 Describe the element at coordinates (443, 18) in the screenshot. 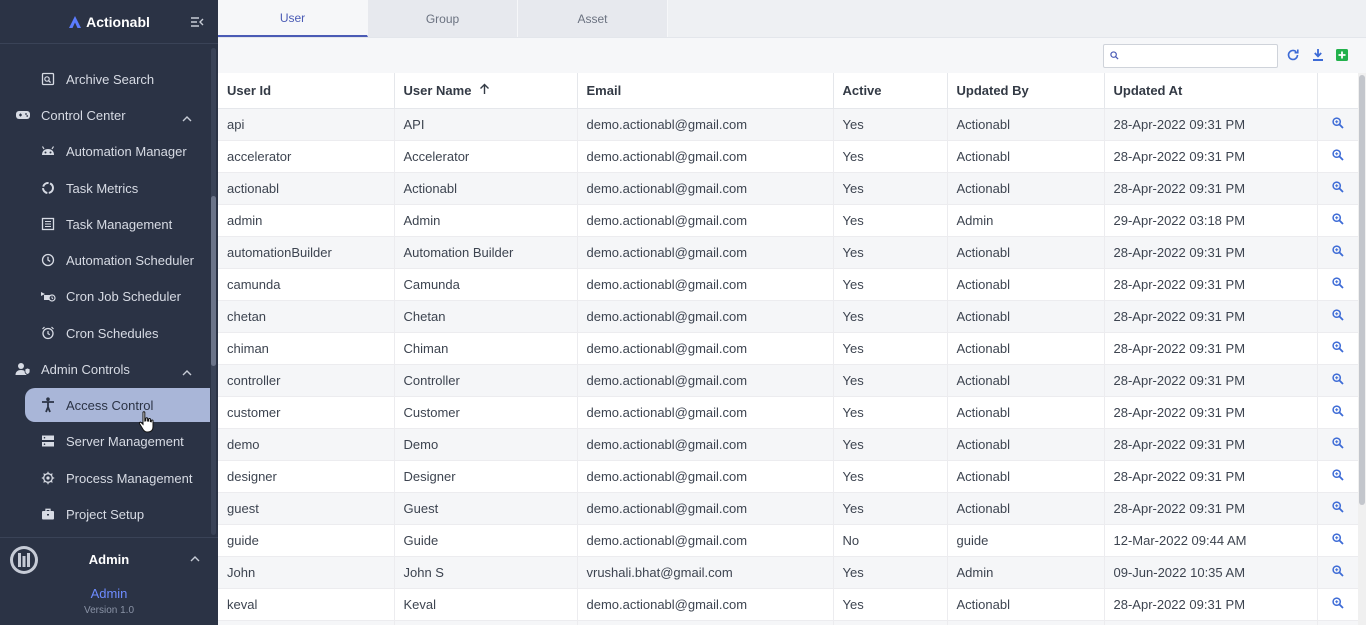

I see `tab-group: Group` at that location.